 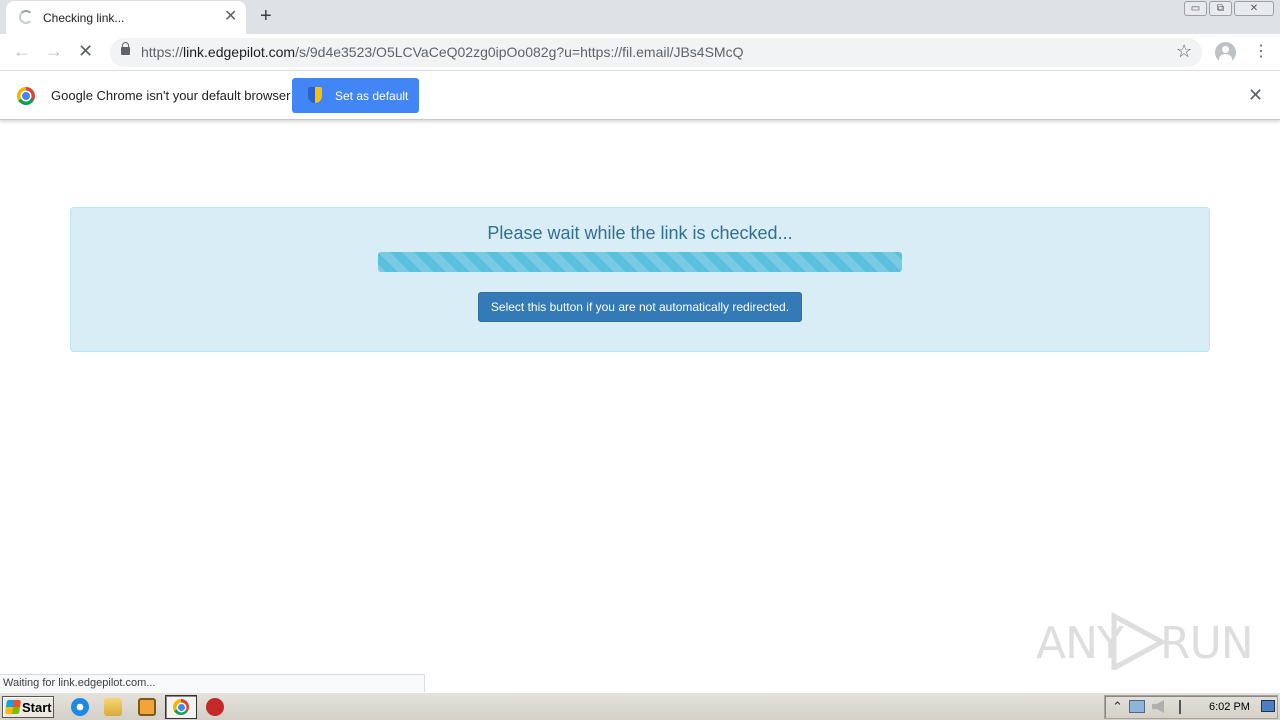 I want to click on chrome-taskbar-icon, so click(x=181, y=707).